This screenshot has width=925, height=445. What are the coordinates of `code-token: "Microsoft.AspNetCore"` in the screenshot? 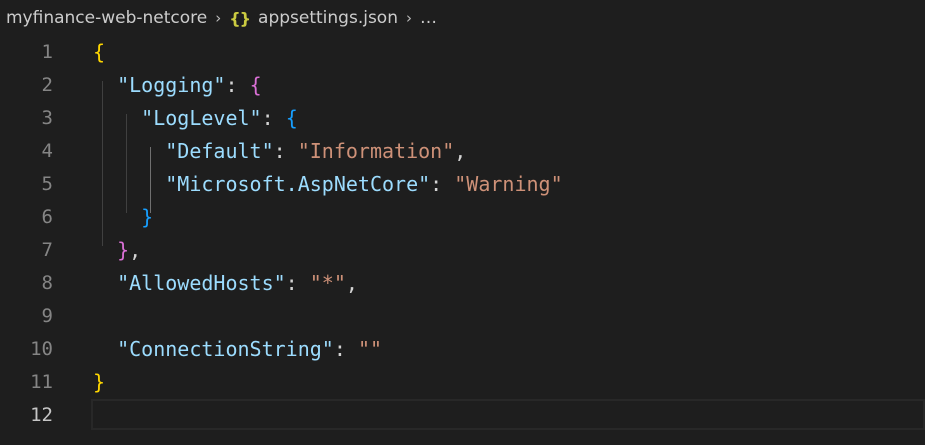 It's located at (298, 184).